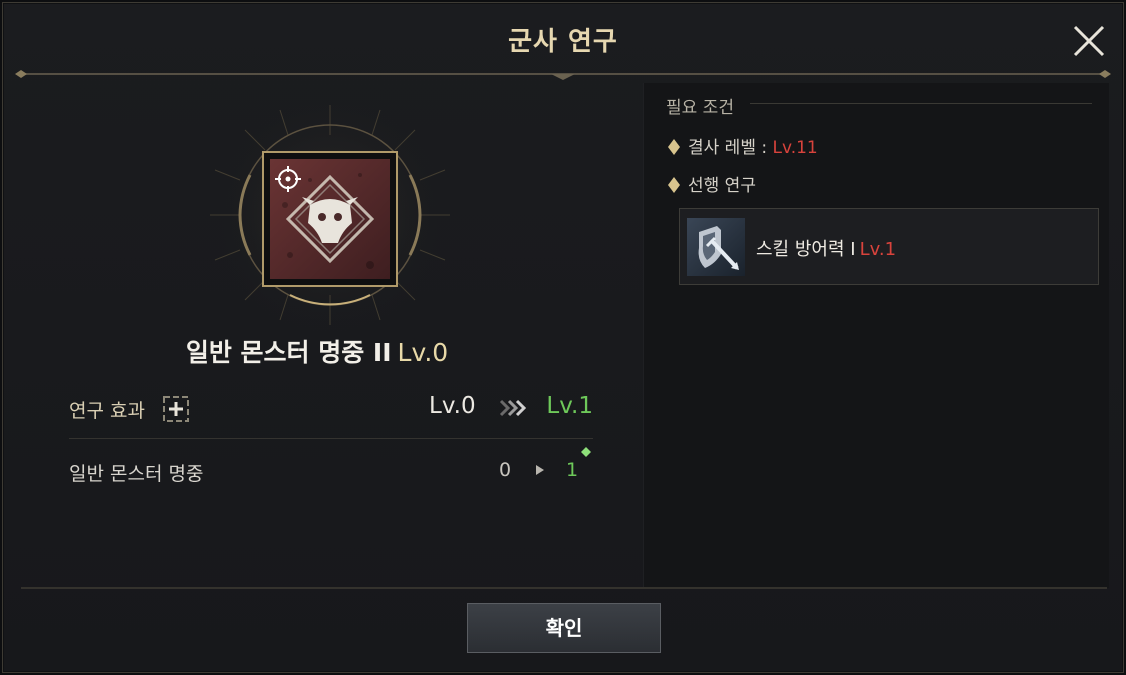 This screenshot has height=675, width=1126. What do you see at coordinates (795, 148) in the screenshot?
I see `guild-level-value: Lv.11` at bounding box center [795, 148].